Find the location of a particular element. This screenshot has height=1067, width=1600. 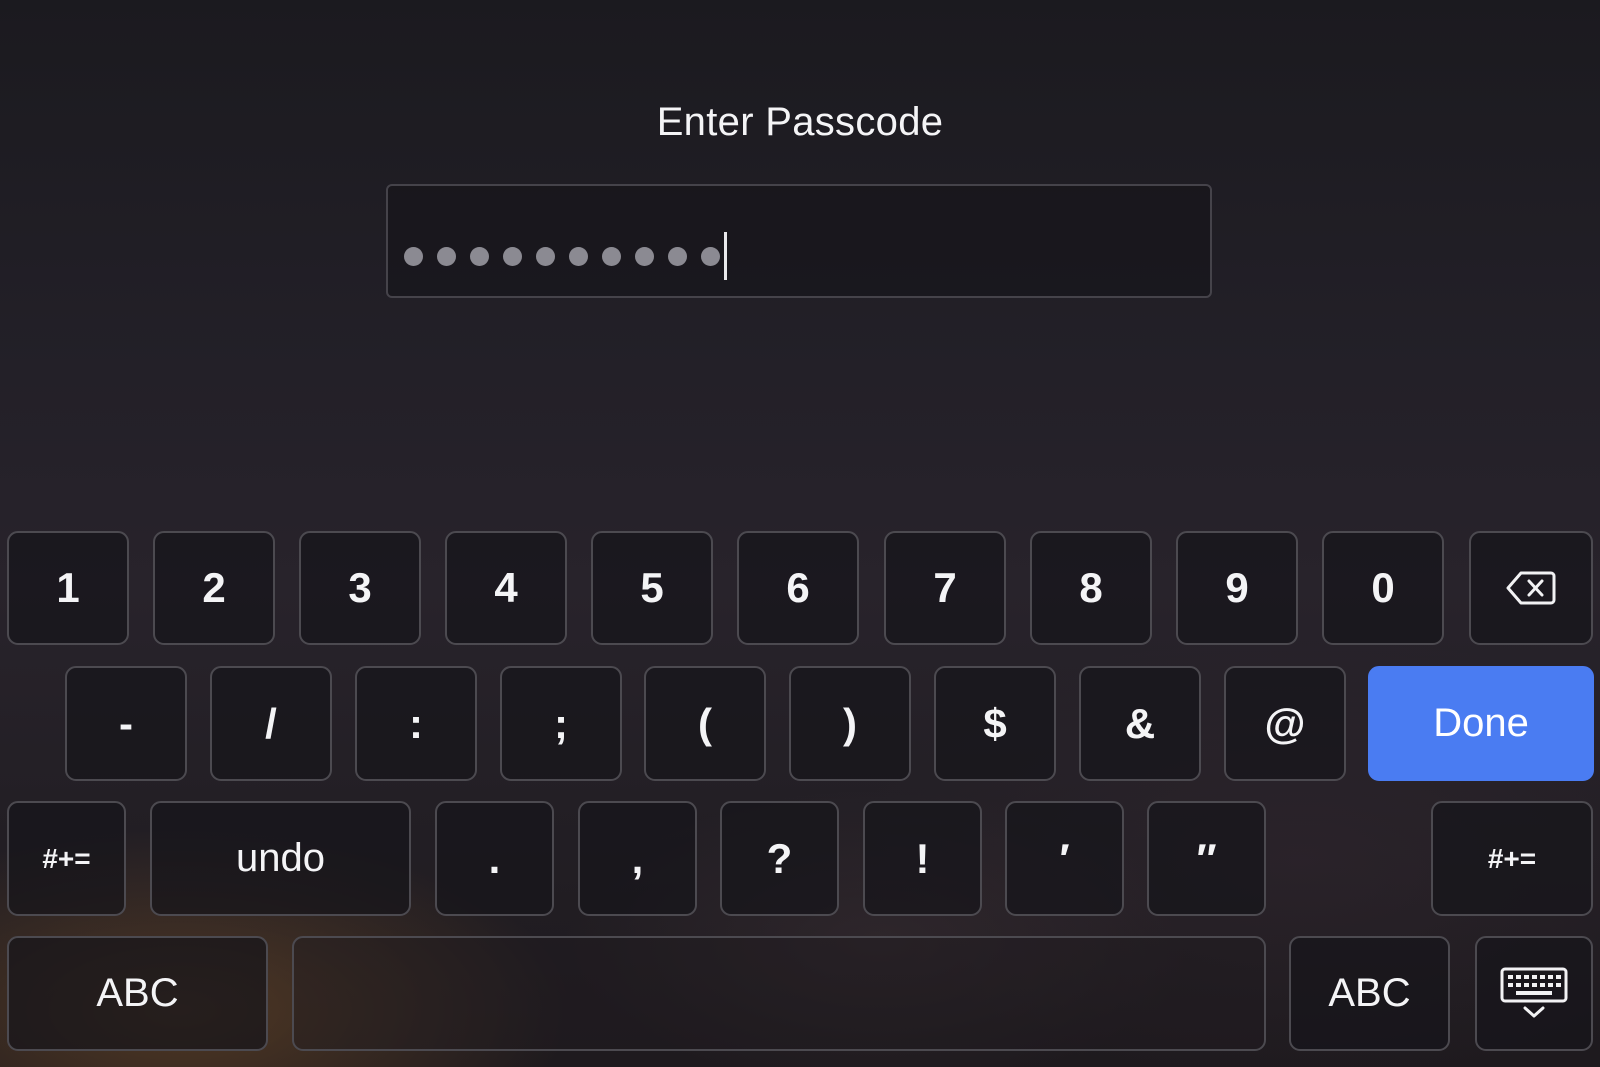

key-8: 8 is located at coordinates (1091, 588).